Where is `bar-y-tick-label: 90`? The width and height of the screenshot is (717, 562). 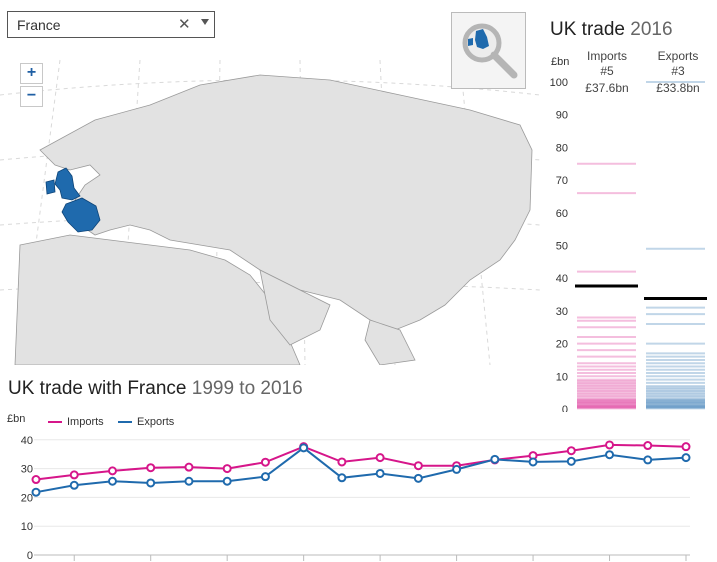
bar-y-tick-label: 90 is located at coordinates (562, 116).